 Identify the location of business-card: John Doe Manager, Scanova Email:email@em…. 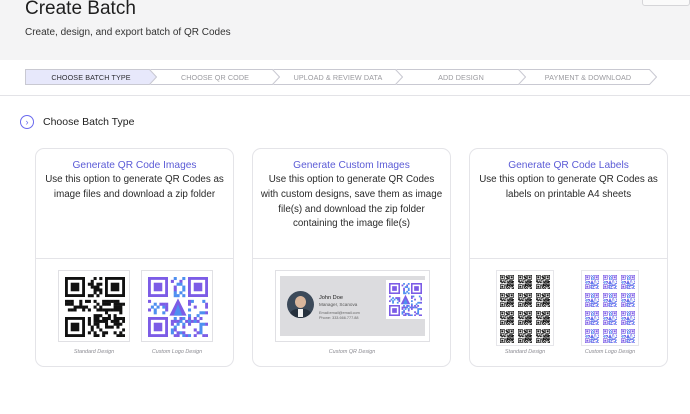
(352, 306).